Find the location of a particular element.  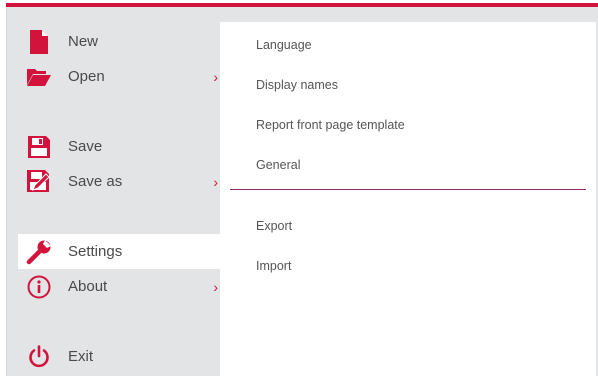

menu-item-label: Exit is located at coordinates (81, 356).